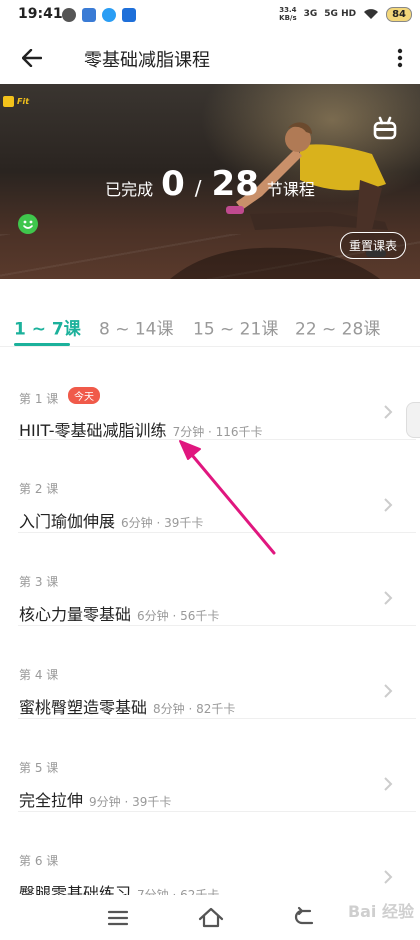 The image size is (420, 940). I want to click on more-vertical-icon, so click(400, 58).